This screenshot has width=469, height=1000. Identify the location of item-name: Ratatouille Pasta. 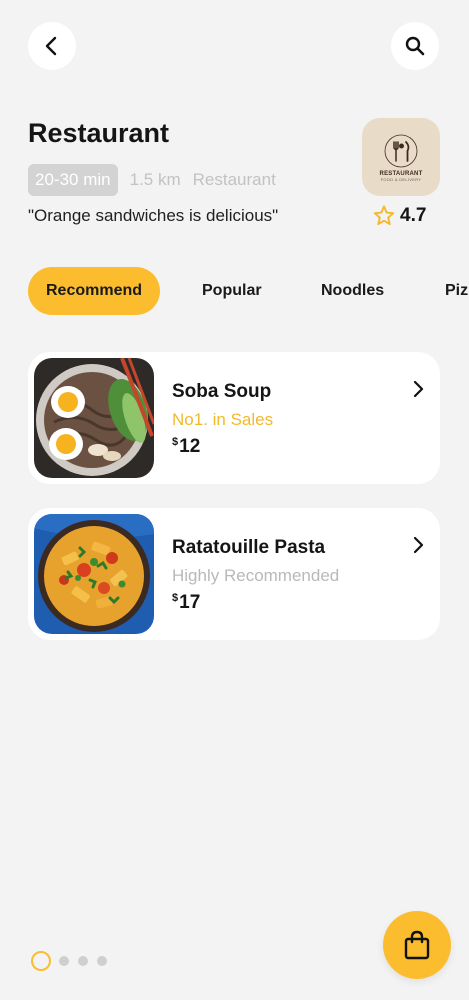
(249, 547).